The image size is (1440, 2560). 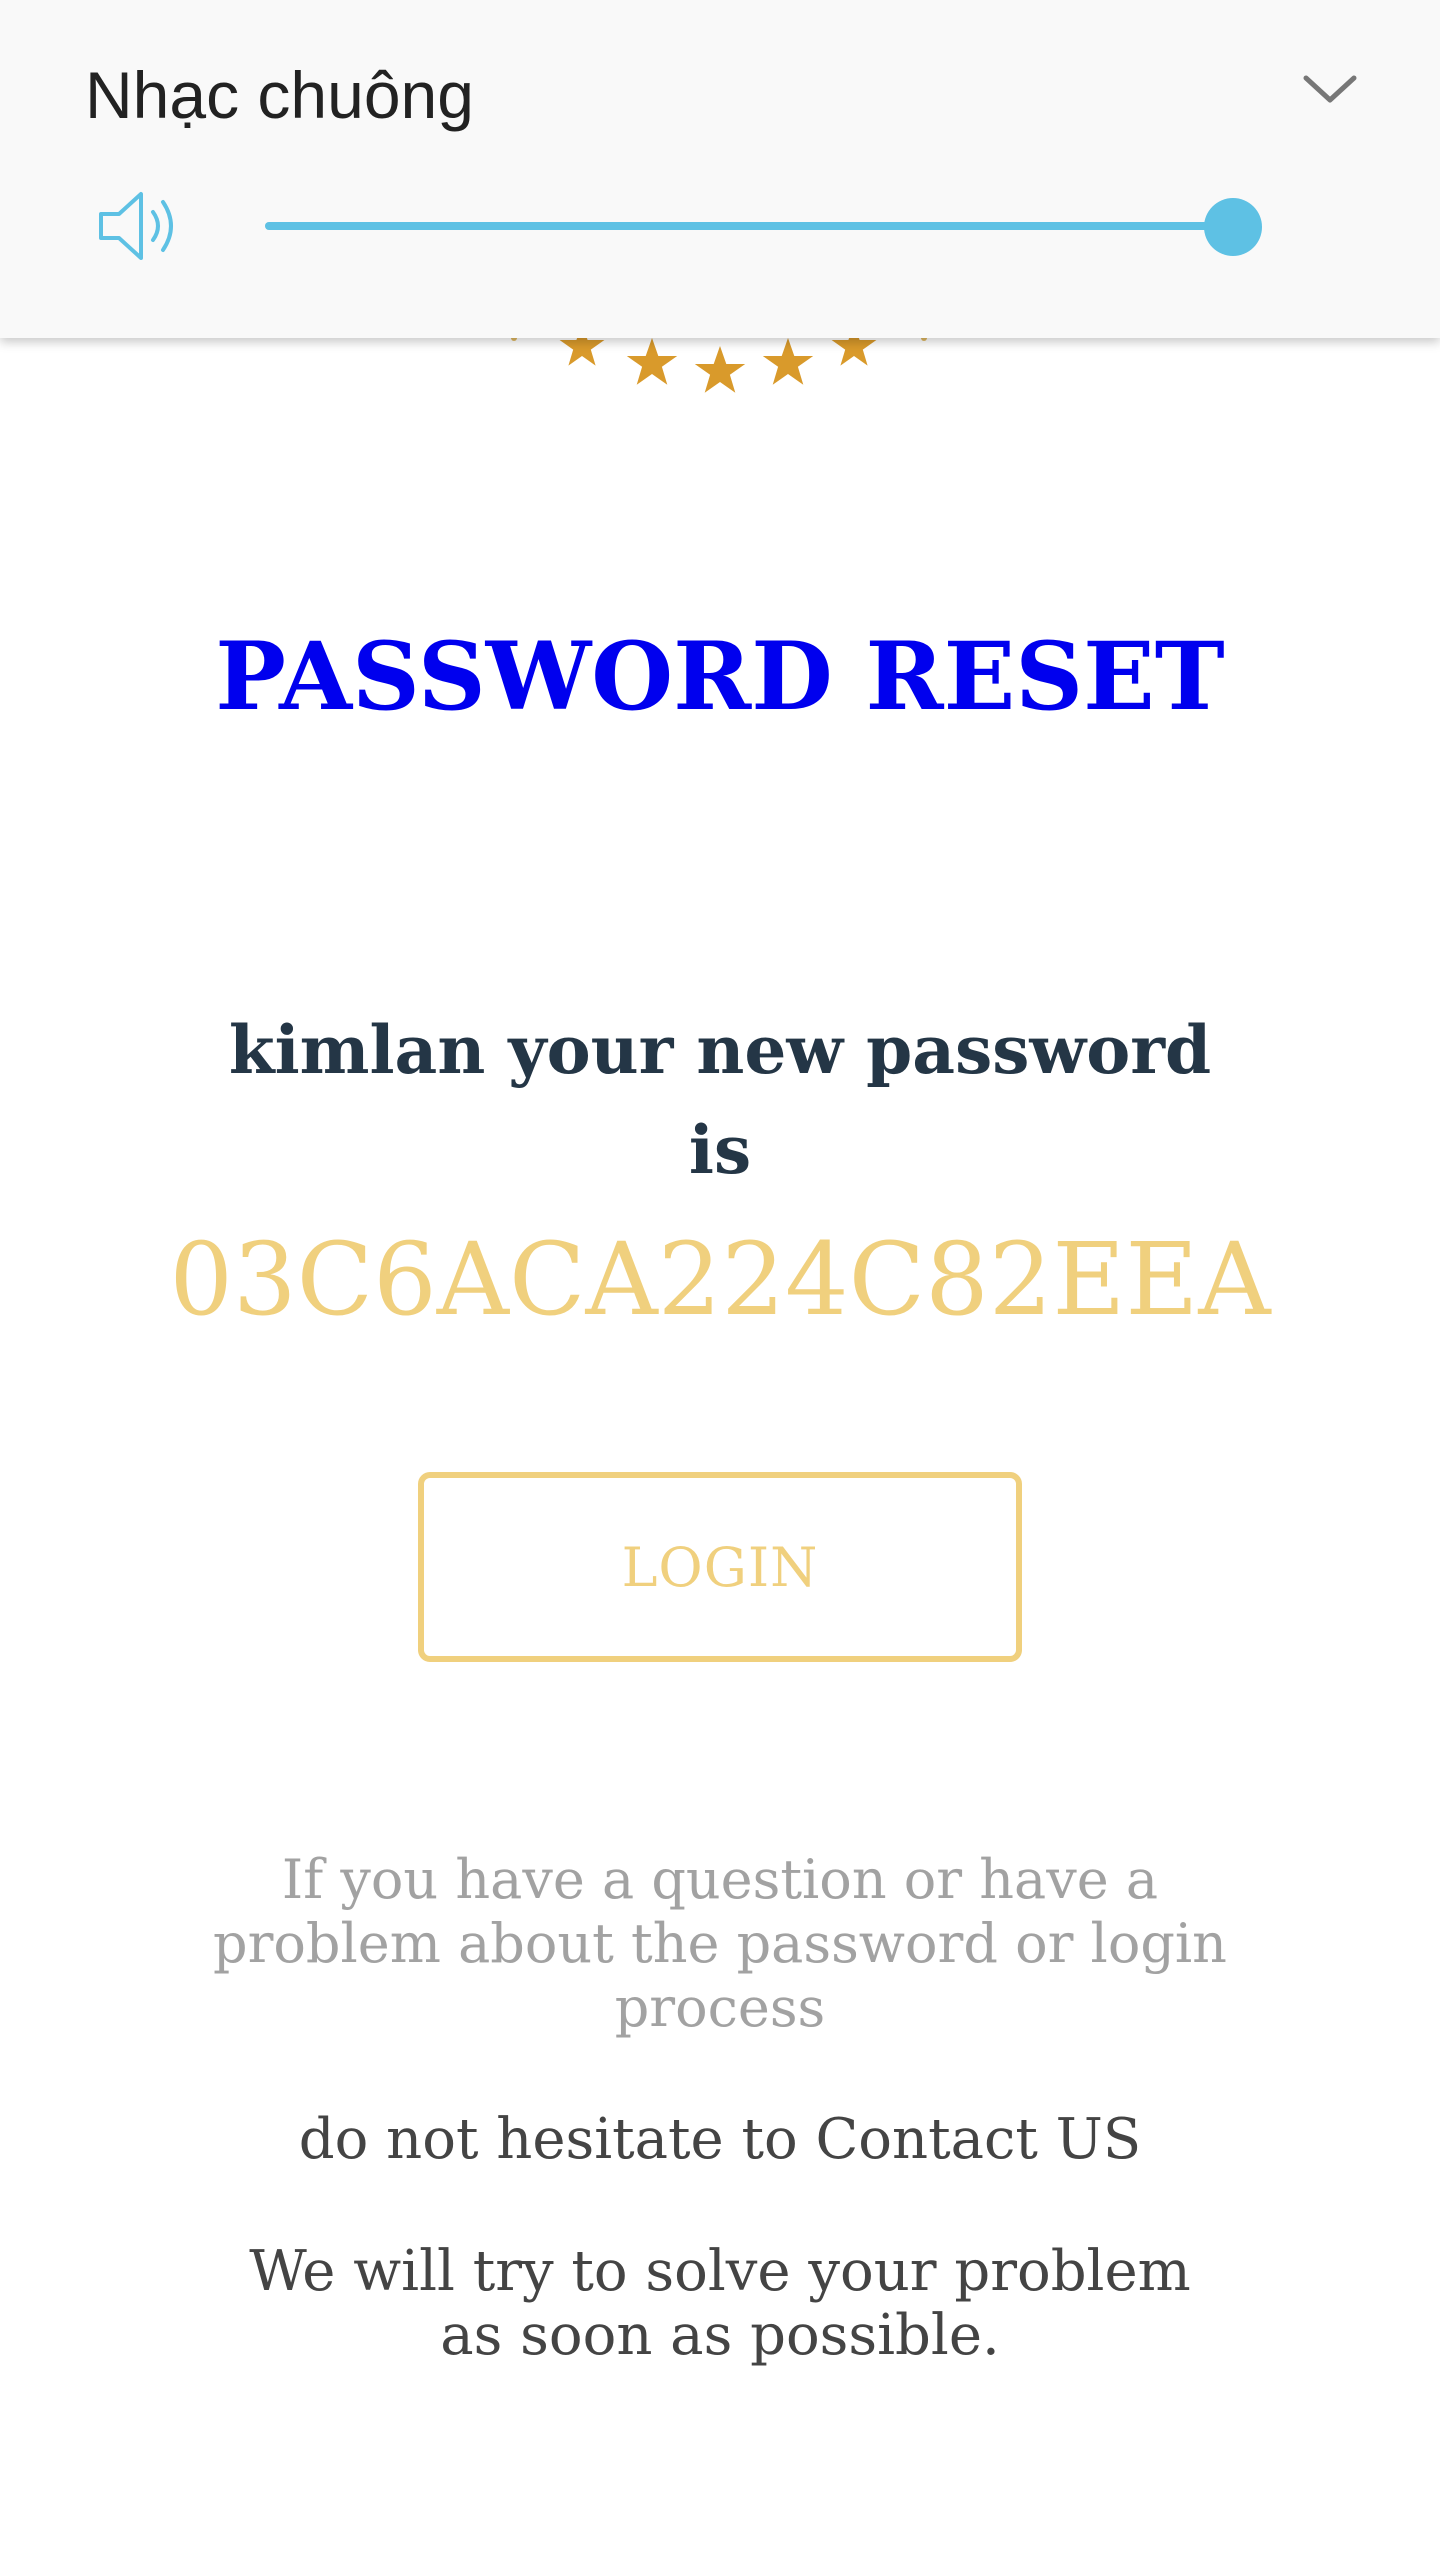 What do you see at coordinates (720, 1279) in the screenshot?
I see `new-password-value: 03C6ACA224C82EEA` at bounding box center [720, 1279].